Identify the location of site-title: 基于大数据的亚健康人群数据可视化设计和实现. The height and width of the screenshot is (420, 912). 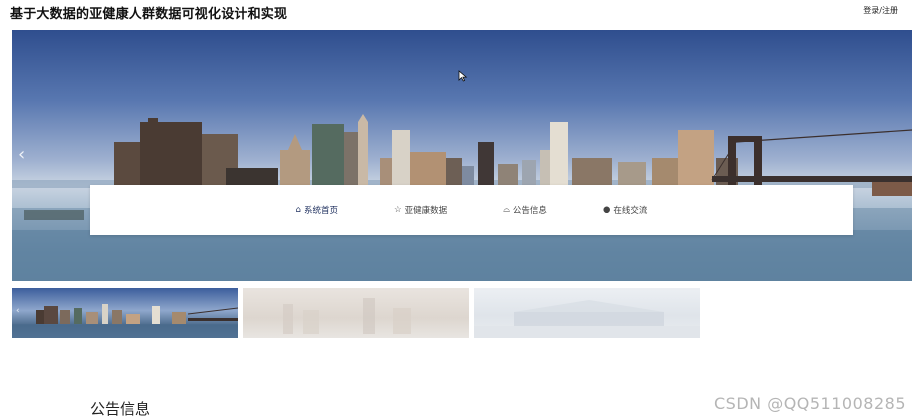
(149, 14).